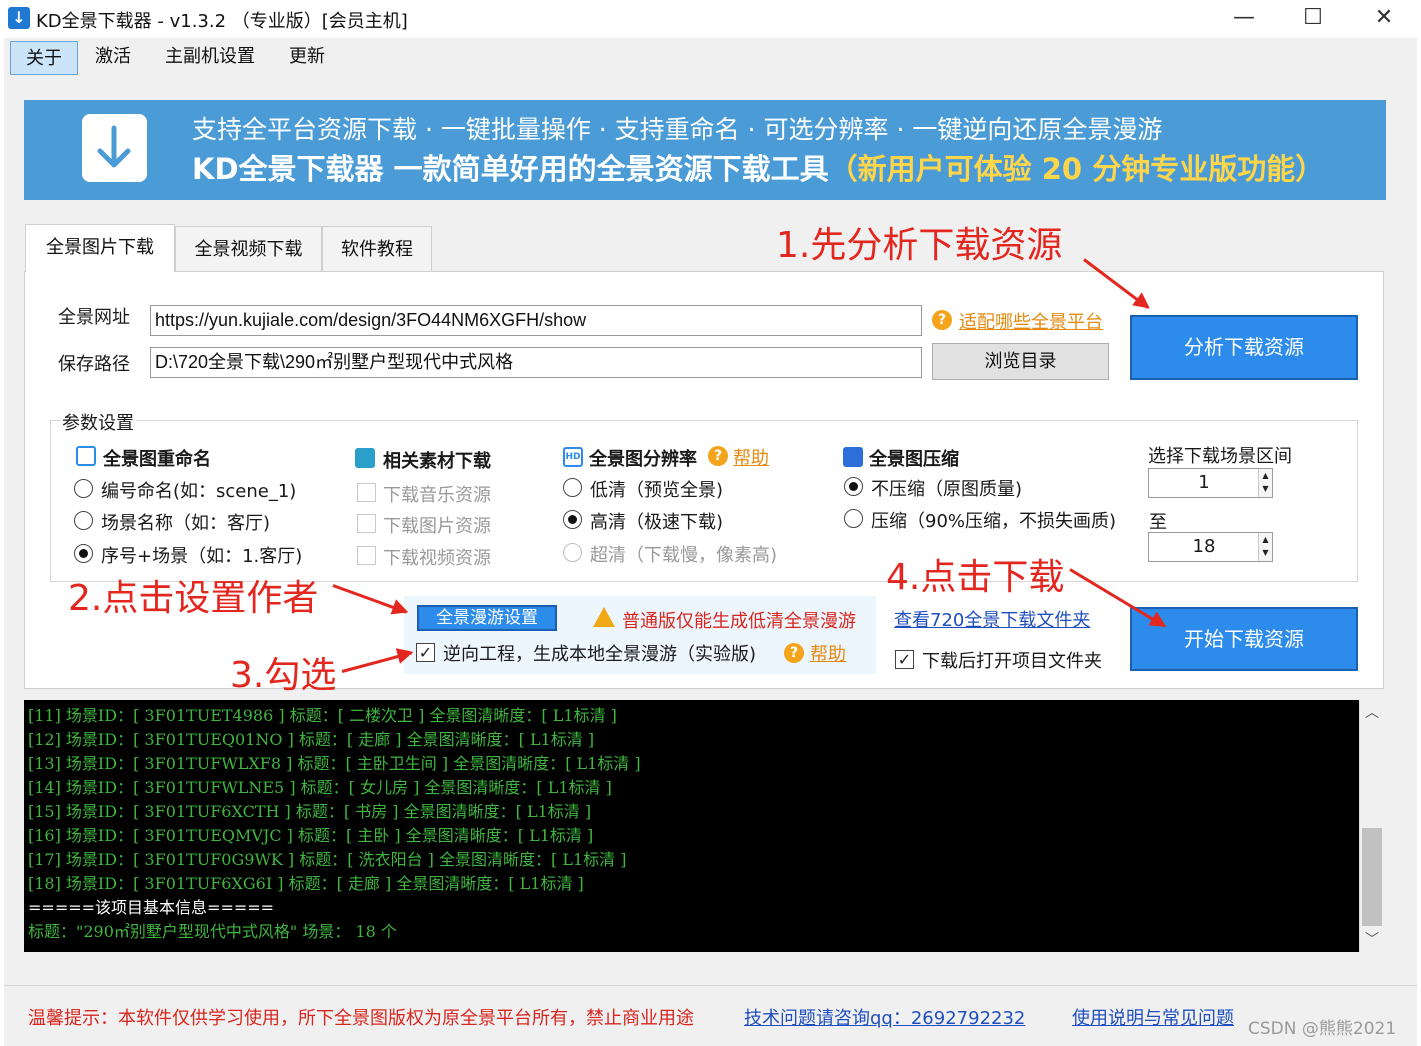  Describe the element at coordinates (853, 518) in the screenshot. I see `compression-90-radio` at that location.